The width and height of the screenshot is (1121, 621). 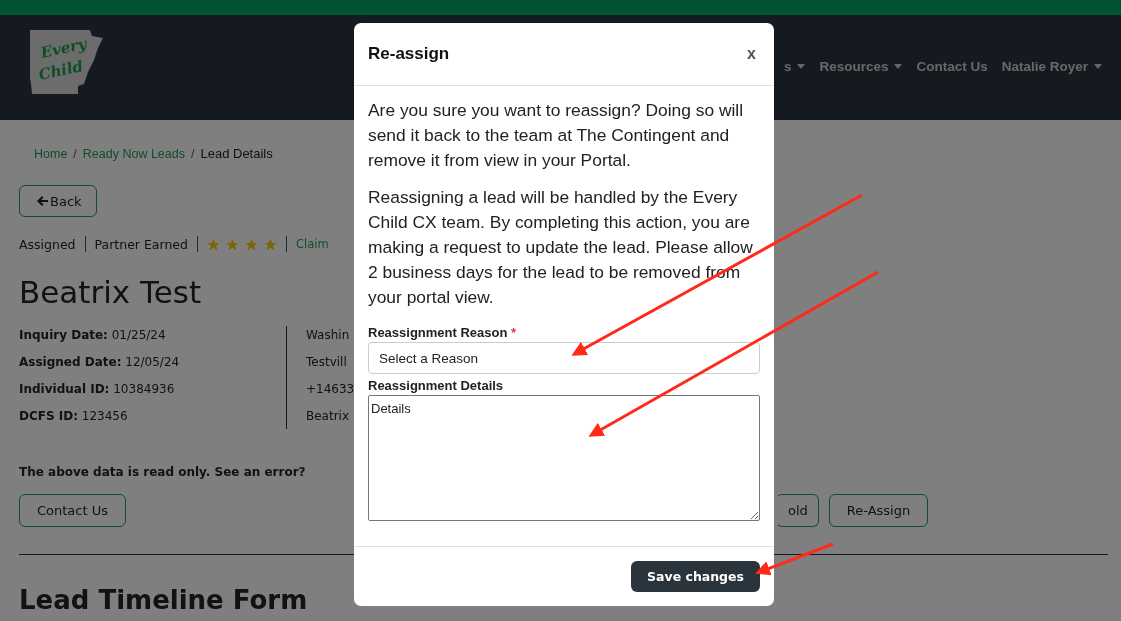 I want to click on details-field: Details, so click(x=564, y=458).